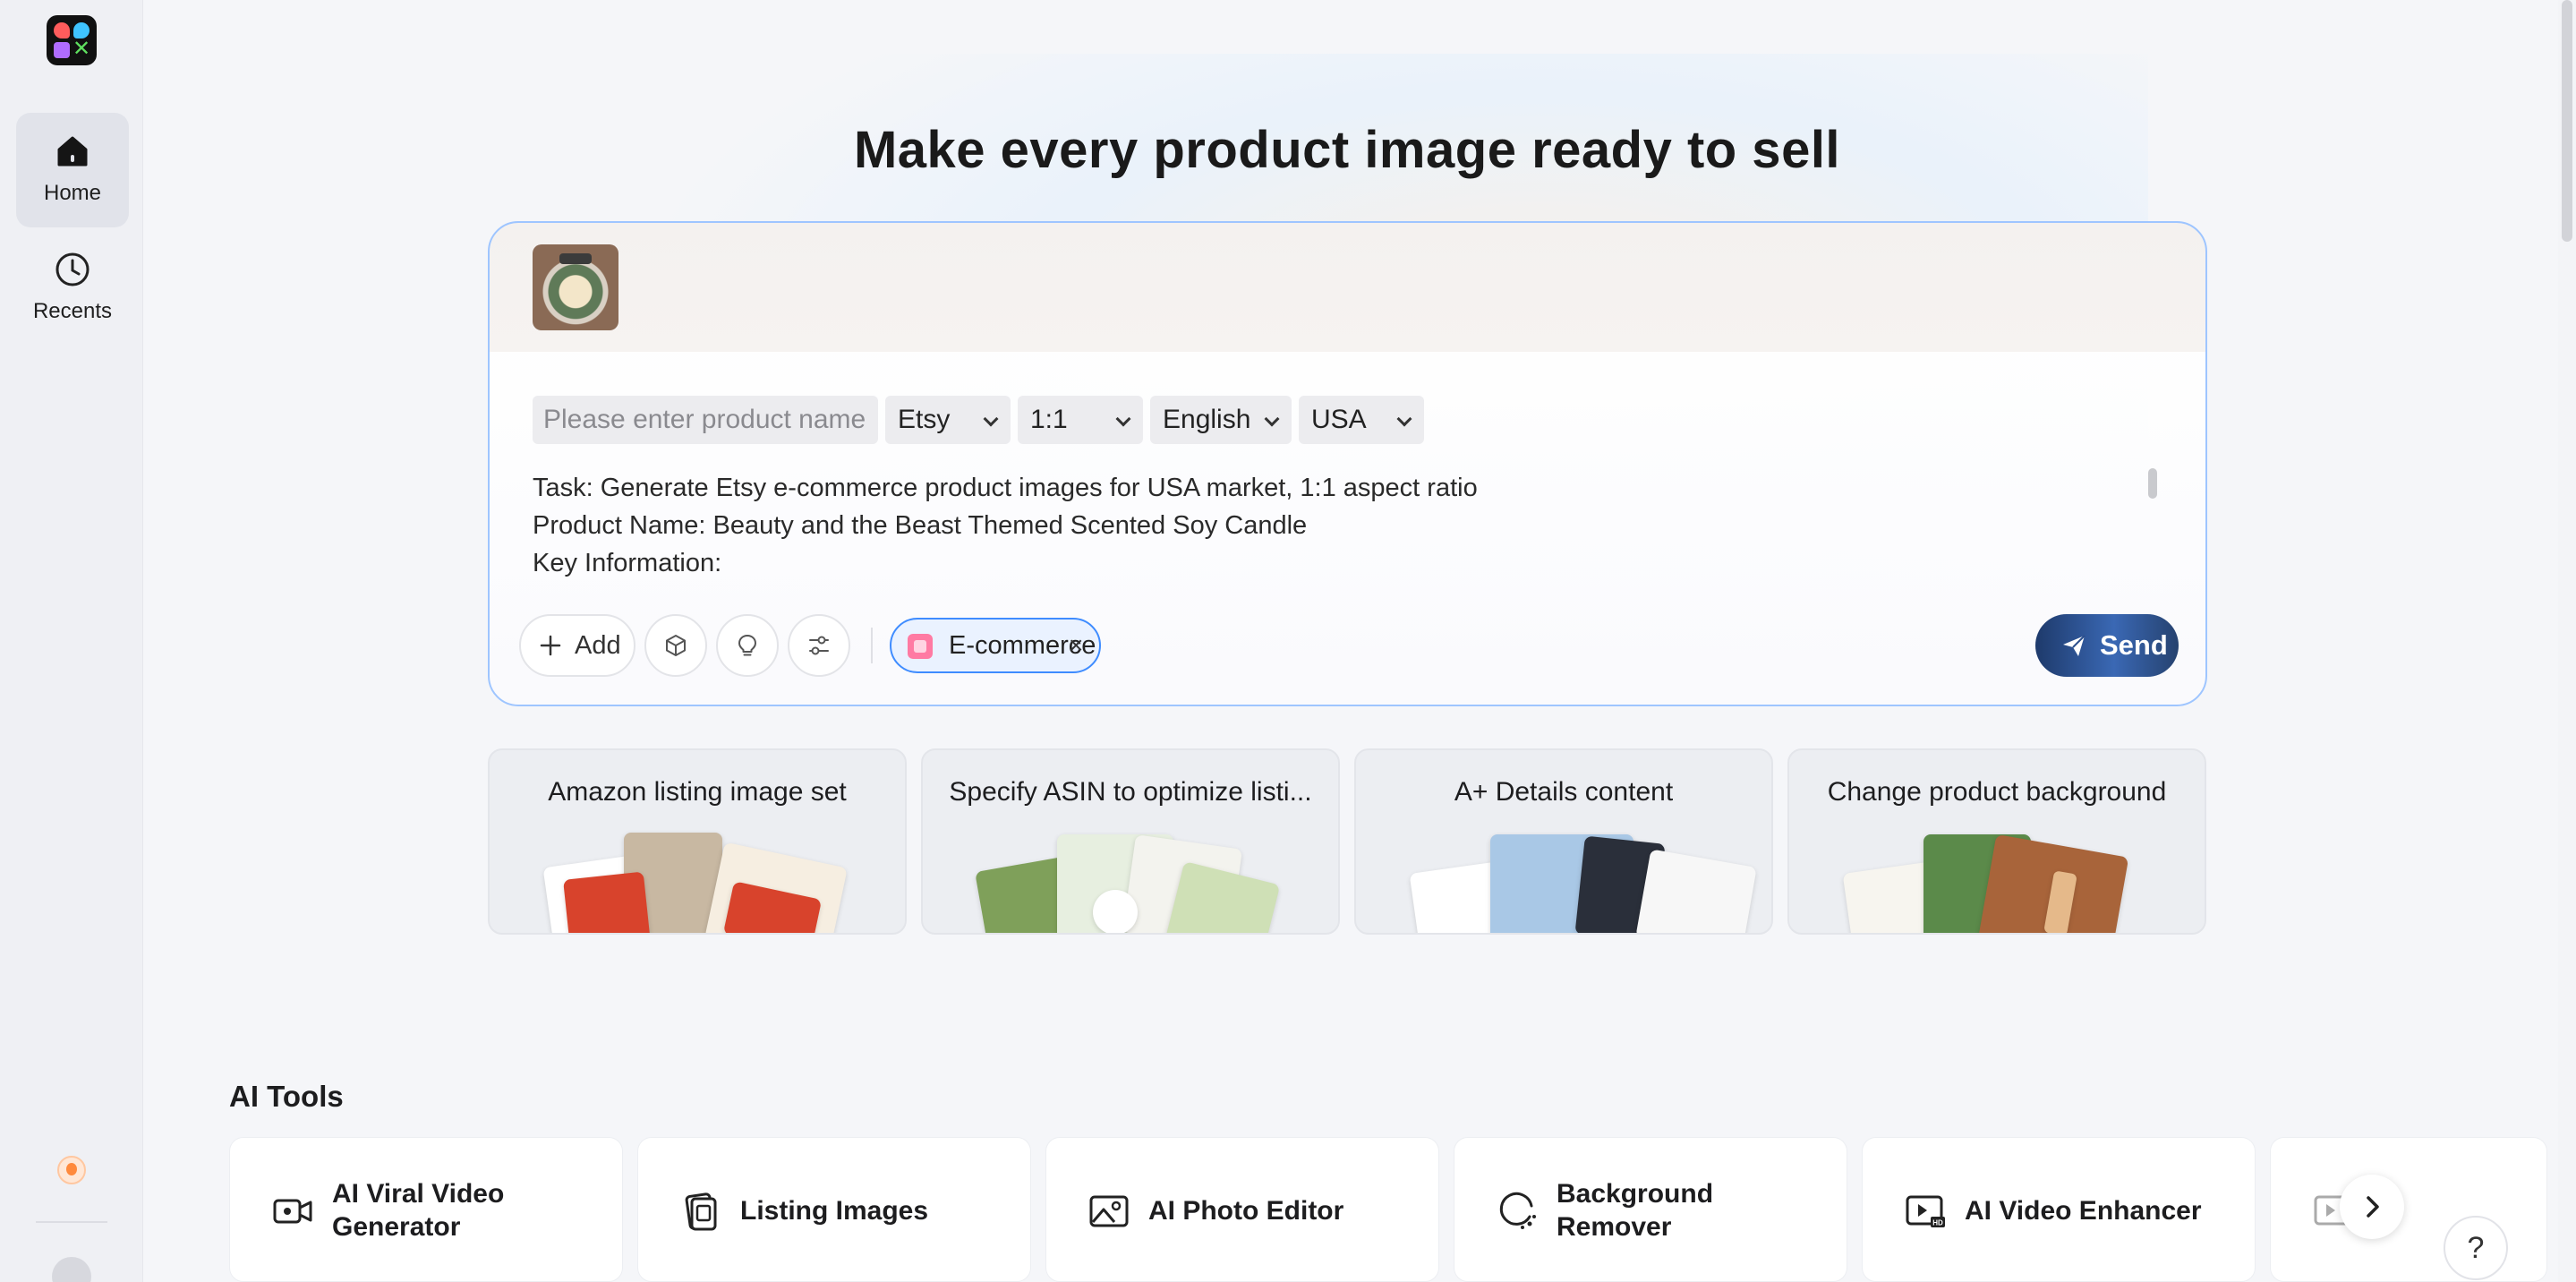 This screenshot has height=1282, width=2576. I want to click on chevron-right-icon, so click(2373, 1207).